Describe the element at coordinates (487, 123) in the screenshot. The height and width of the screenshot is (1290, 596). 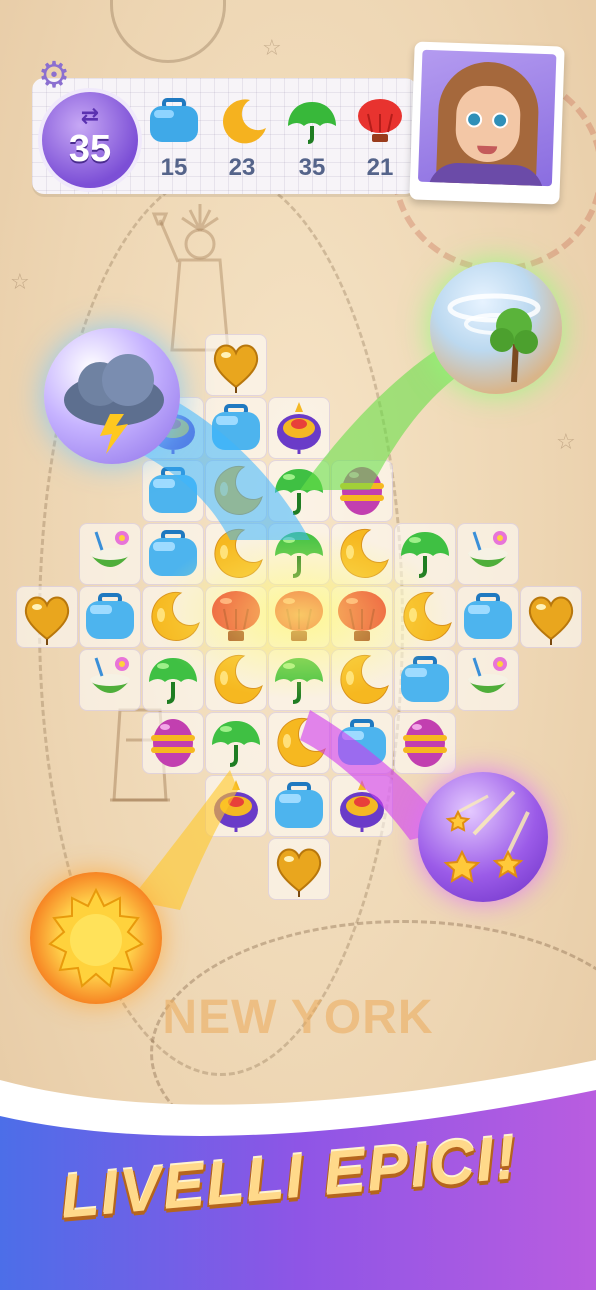
I see `avatar` at that location.